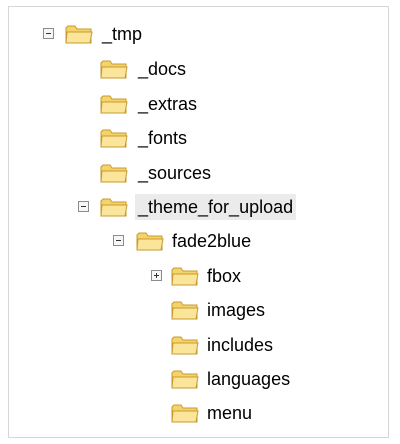 This screenshot has height=444, width=400. I want to click on tree-node-includes: includes, so click(194, 345).